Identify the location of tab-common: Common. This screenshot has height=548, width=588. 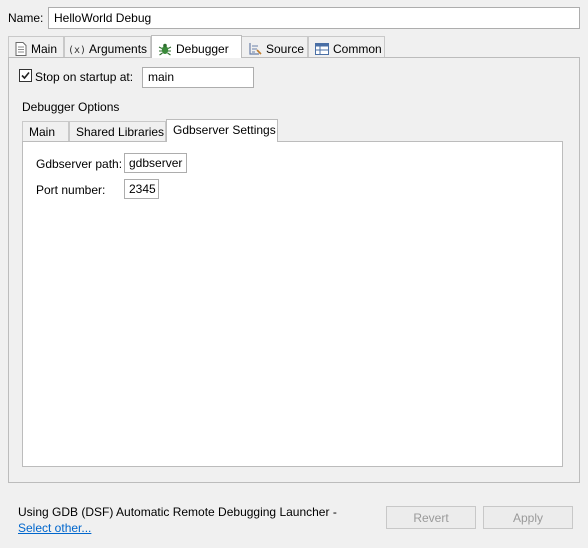
(346, 47).